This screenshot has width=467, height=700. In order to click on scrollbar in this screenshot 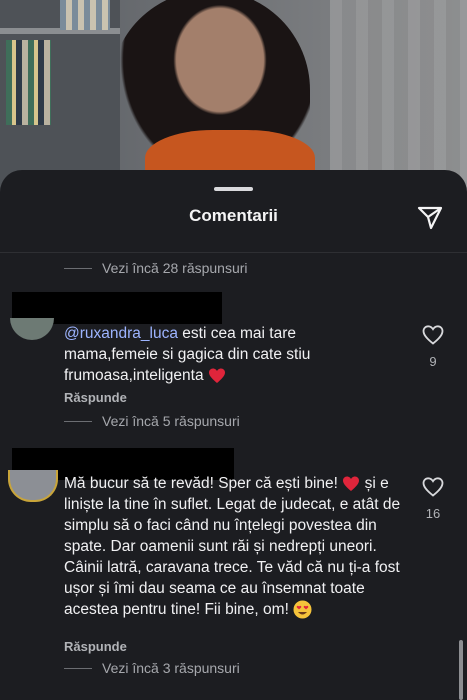, I will do `click(461, 670)`.